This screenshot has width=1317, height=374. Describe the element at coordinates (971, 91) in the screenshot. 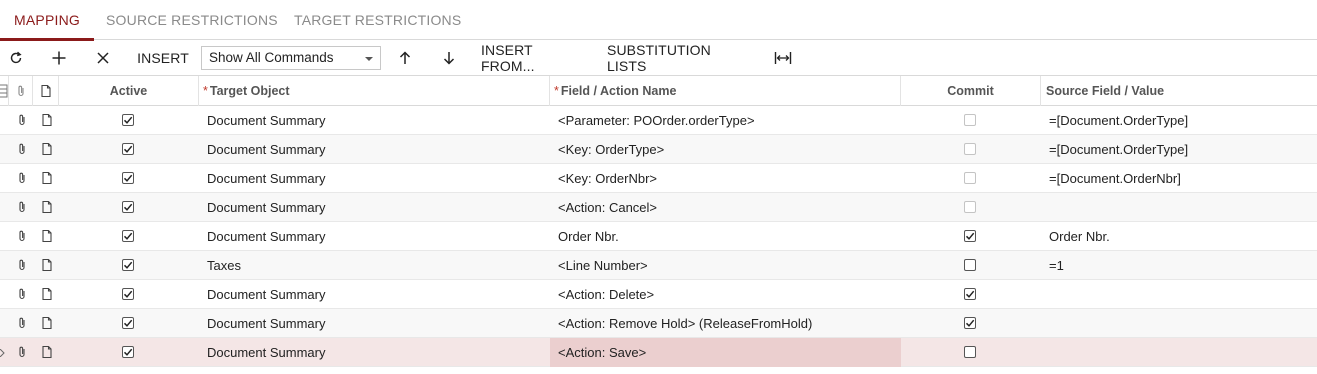

I see `commit-column-header: Commit` at that location.